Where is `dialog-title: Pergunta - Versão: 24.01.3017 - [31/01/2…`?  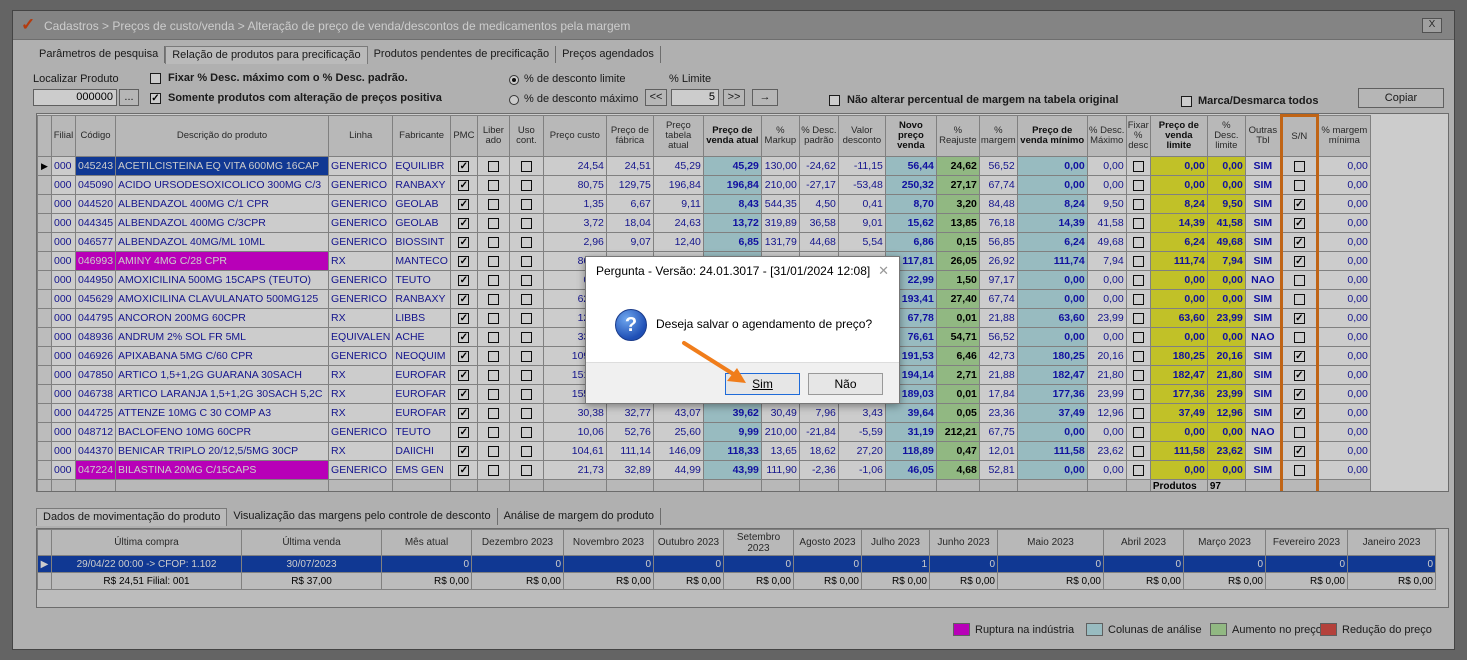 dialog-title: Pergunta - Versão: 24.01.3017 - [31/01/2… is located at coordinates (733, 271).